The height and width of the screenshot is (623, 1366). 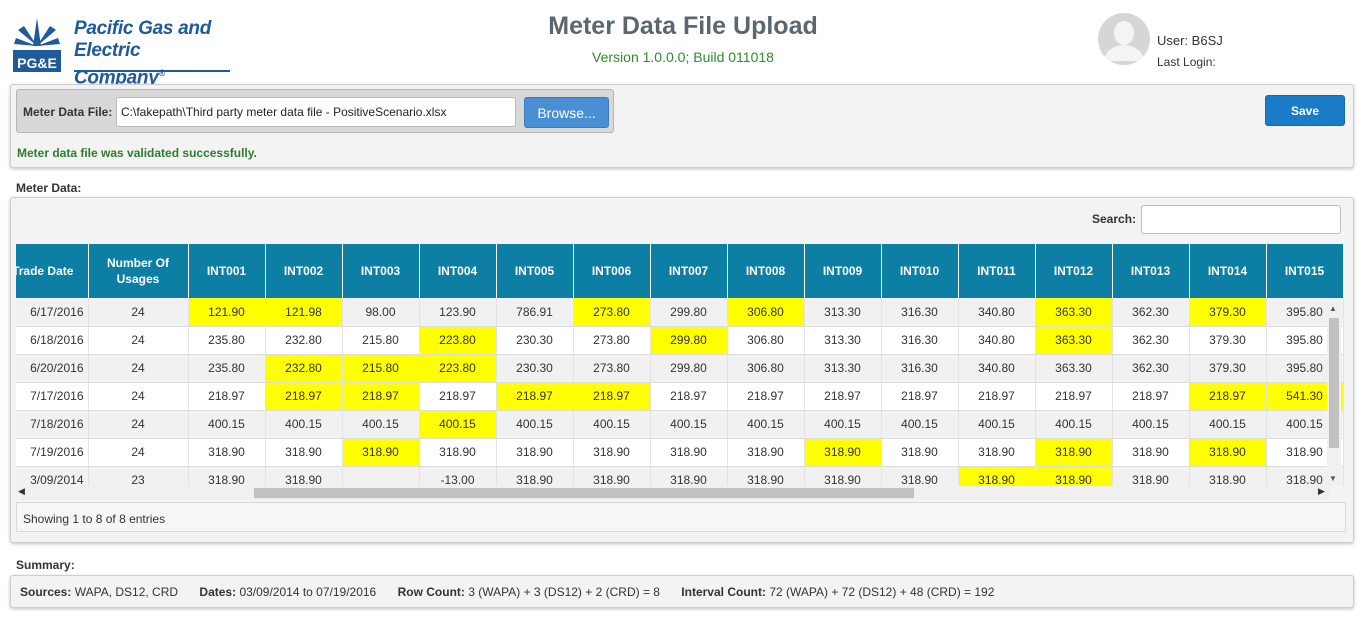 What do you see at coordinates (843, 340) in the screenshot?
I see `table-cell: 313.30` at bounding box center [843, 340].